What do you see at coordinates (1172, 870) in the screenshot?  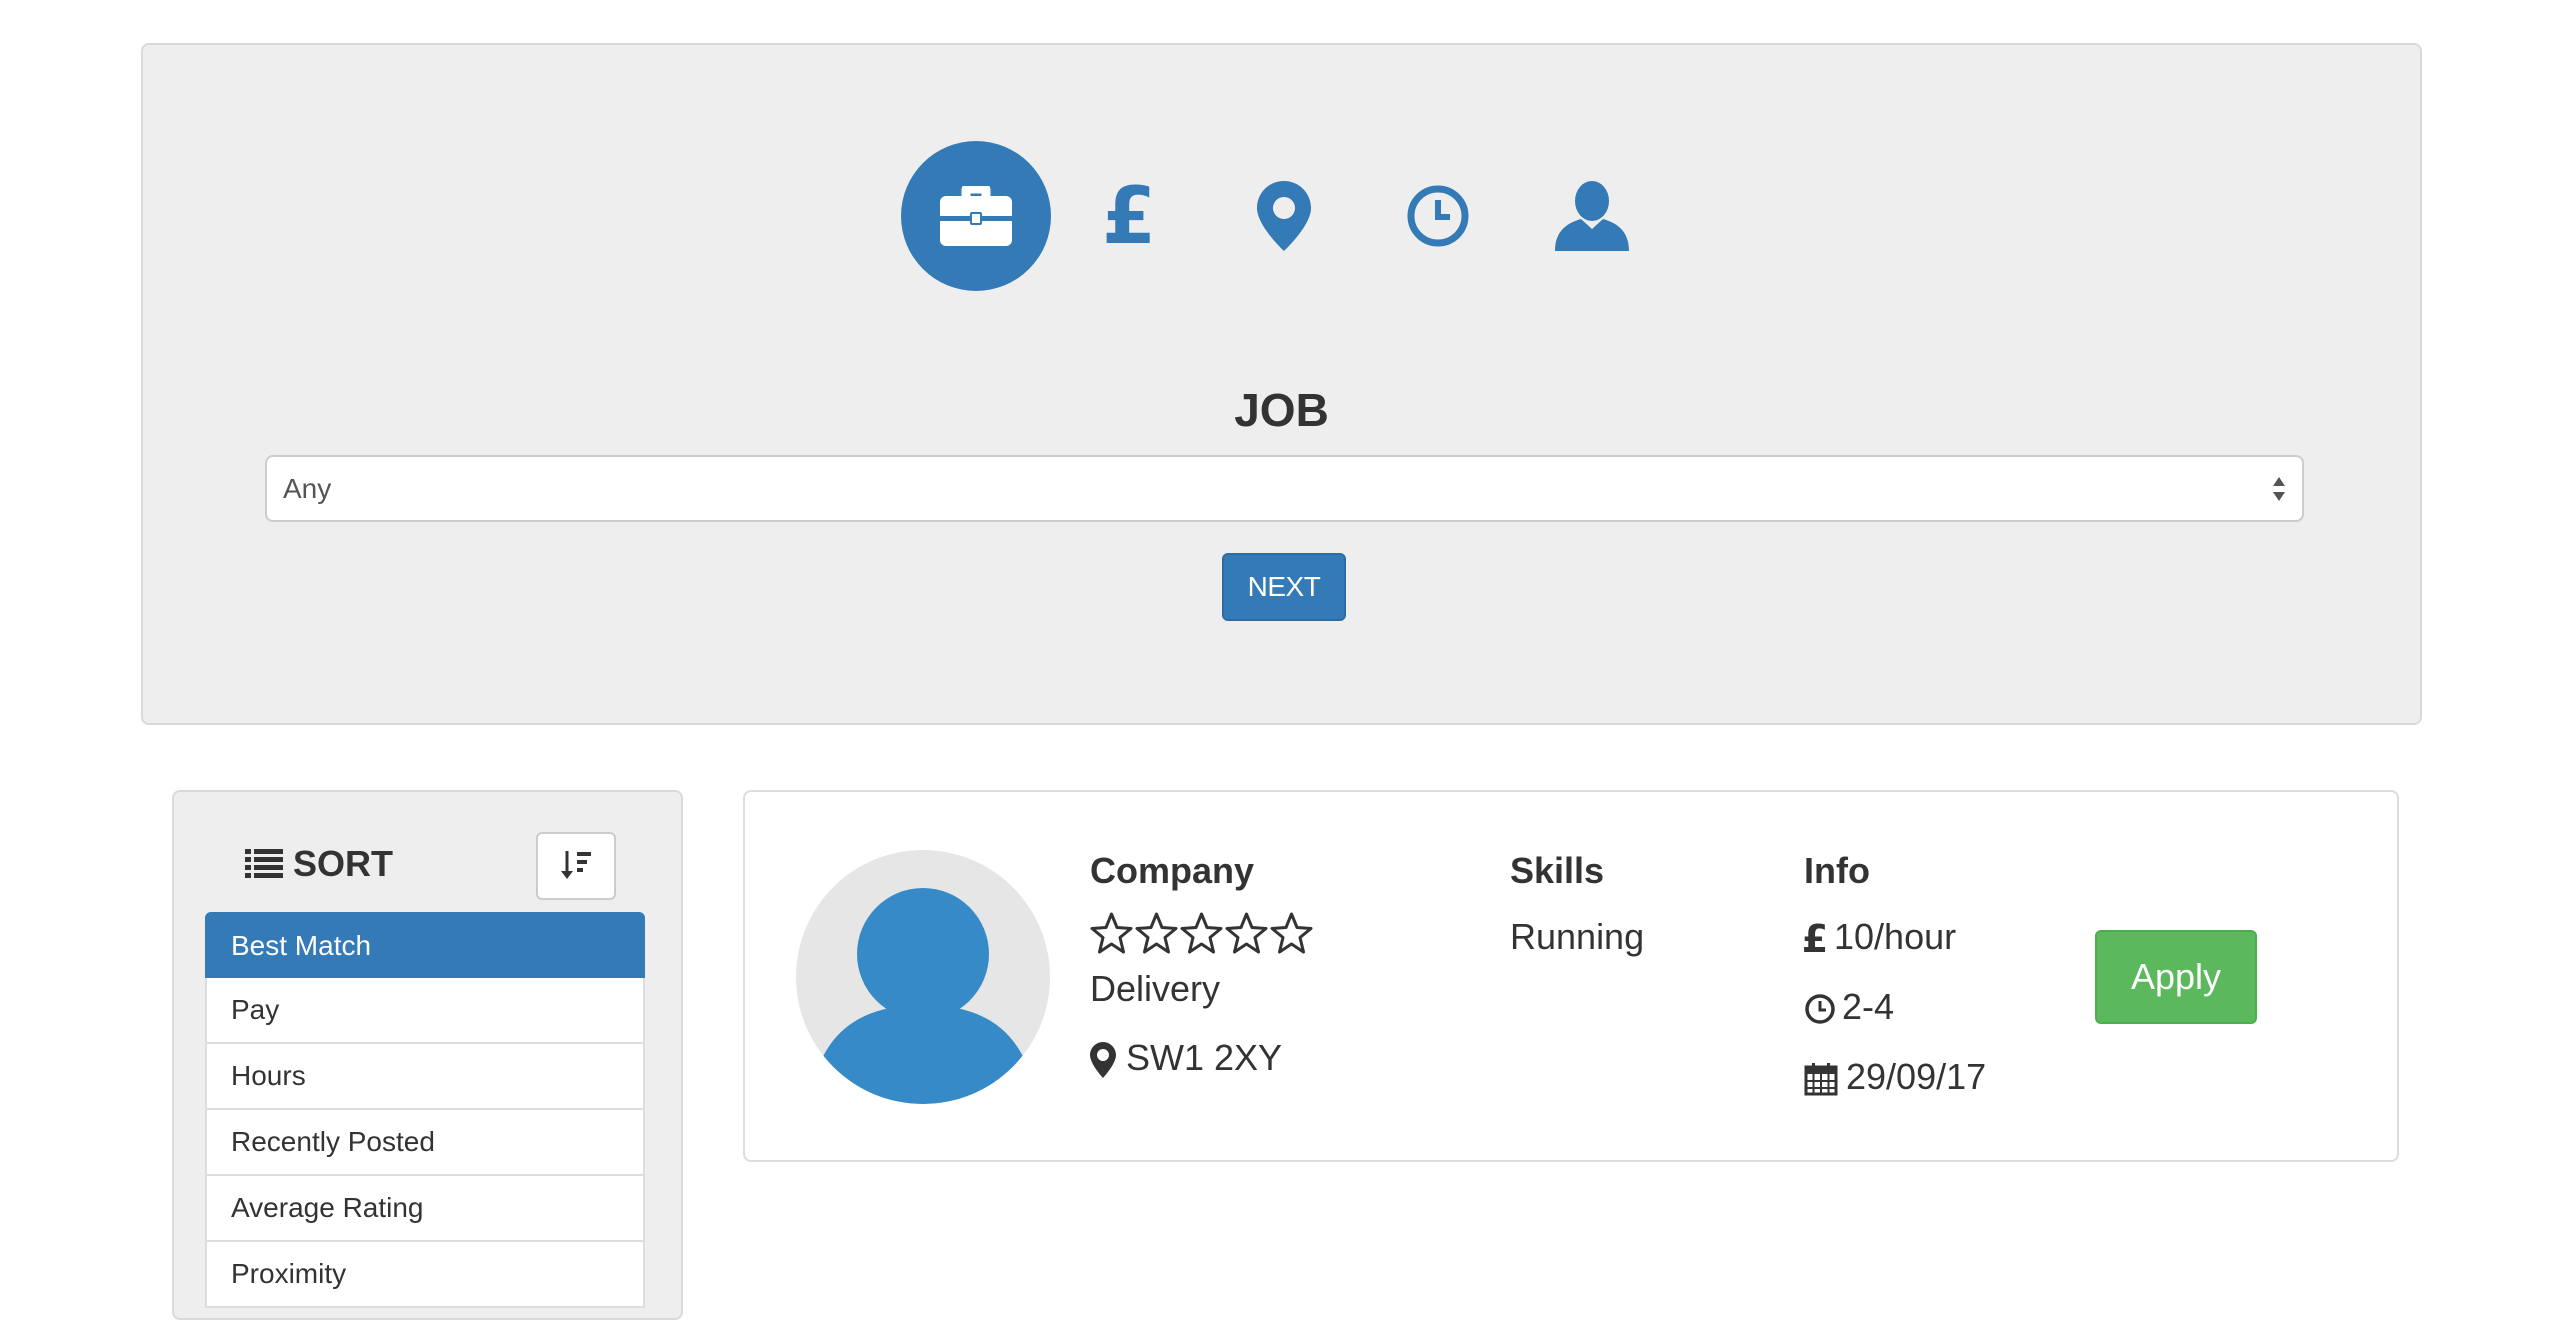 I see `company-heading: Company` at bounding box center [1172, 870].